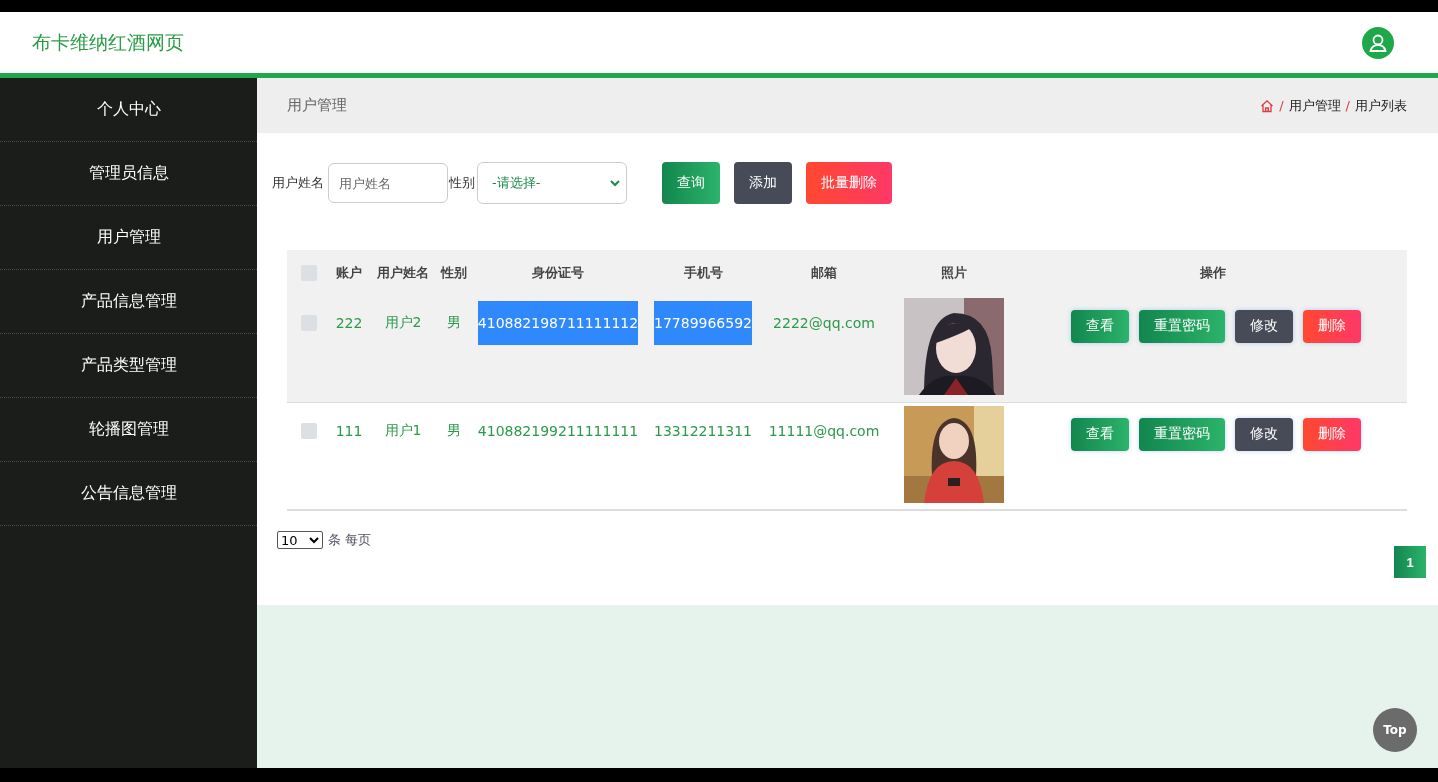 This screenshot has height=782, width=1438. What do you see at coordinates (108, 42) in the screenshot?
I see `site-title: 布卡维纳红酒网页` at bounding box center [108, 42].